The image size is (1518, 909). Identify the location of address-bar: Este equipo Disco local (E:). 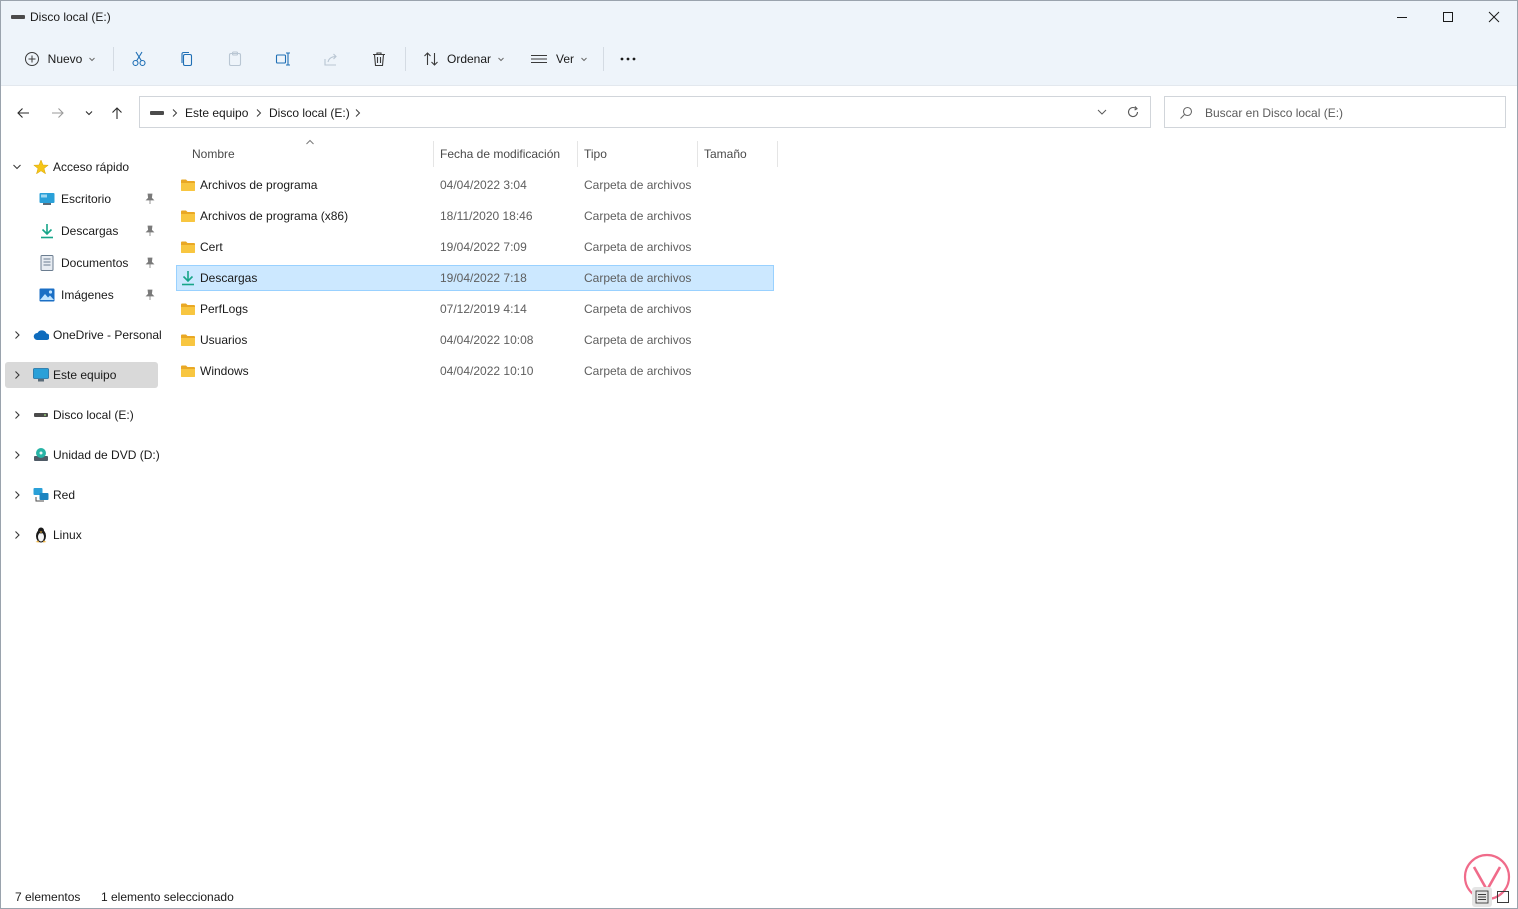
(645, 112).